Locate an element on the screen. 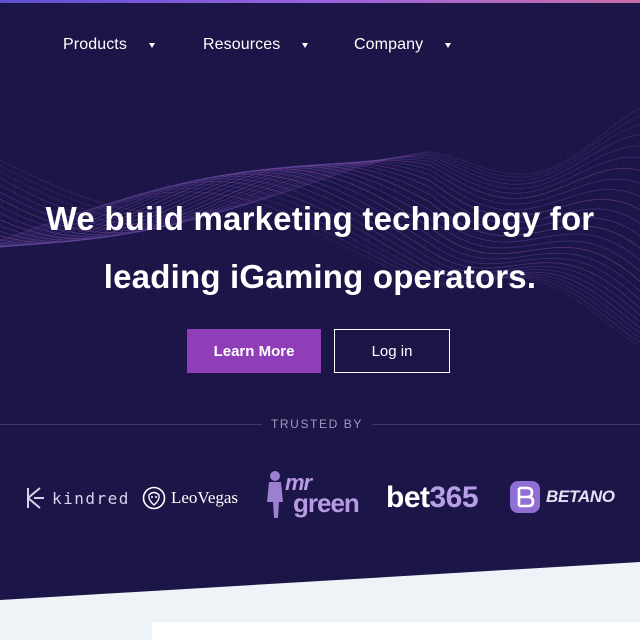  betano-wordmark: BETANO is located at coordinates (580, 496).